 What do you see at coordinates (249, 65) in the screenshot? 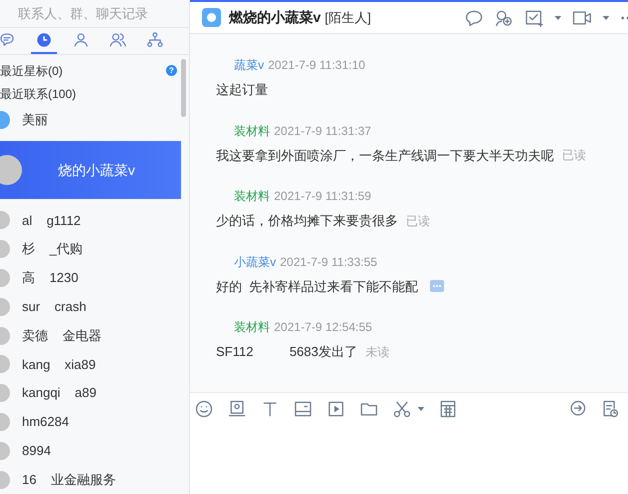
I see `sender-name: 蔬菜v` at bounding box center [249, 65].